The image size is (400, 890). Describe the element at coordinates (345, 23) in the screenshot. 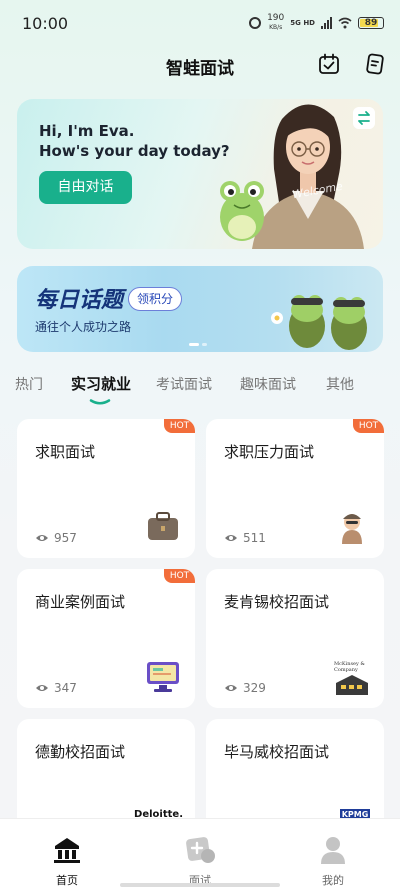

I see `wifi-icon` at that location.